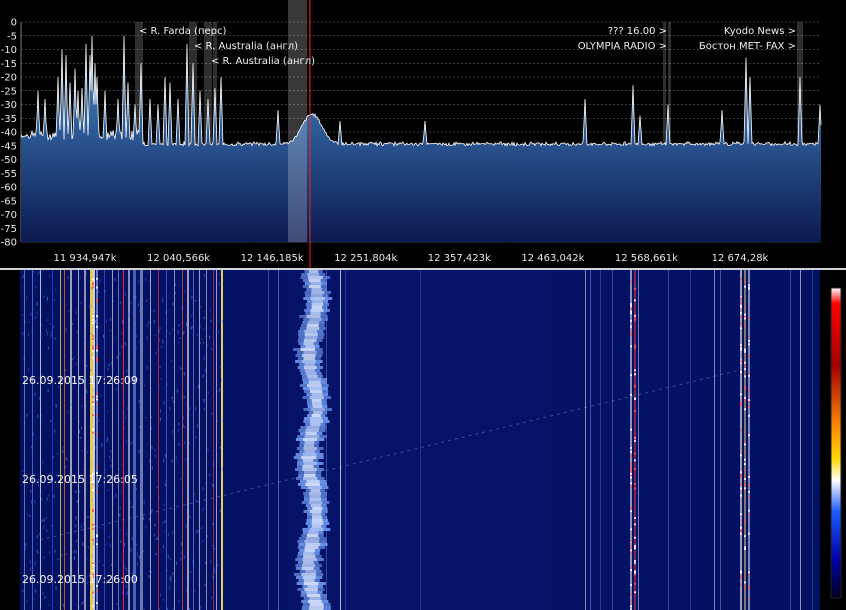 This screenshot has width=846, height=610. I want to click on frequency-label: 12 463,042k, so click(552, 258).